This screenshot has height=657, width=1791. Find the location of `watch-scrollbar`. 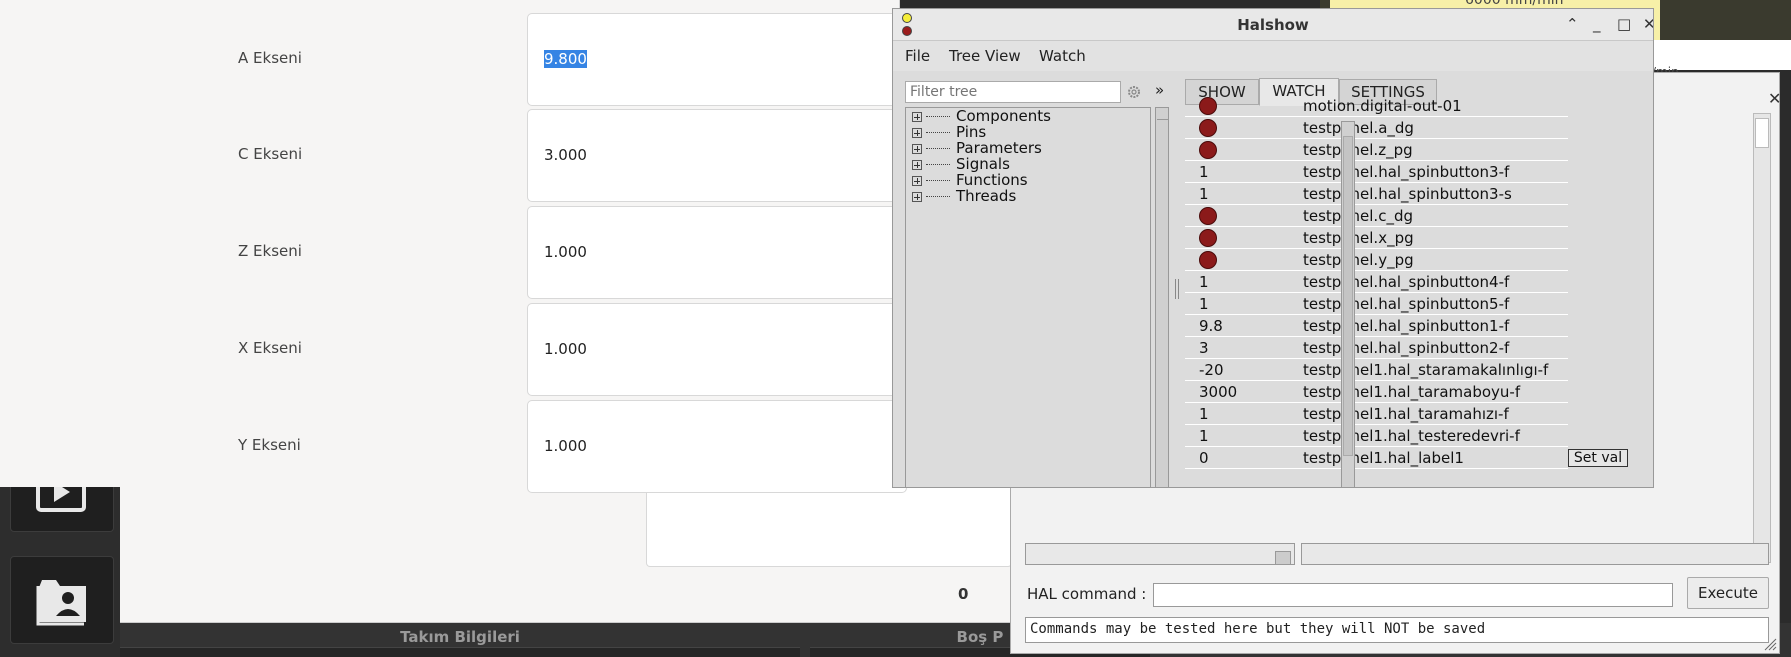

watch-scrollbar is located at coordinates (1348, 304).